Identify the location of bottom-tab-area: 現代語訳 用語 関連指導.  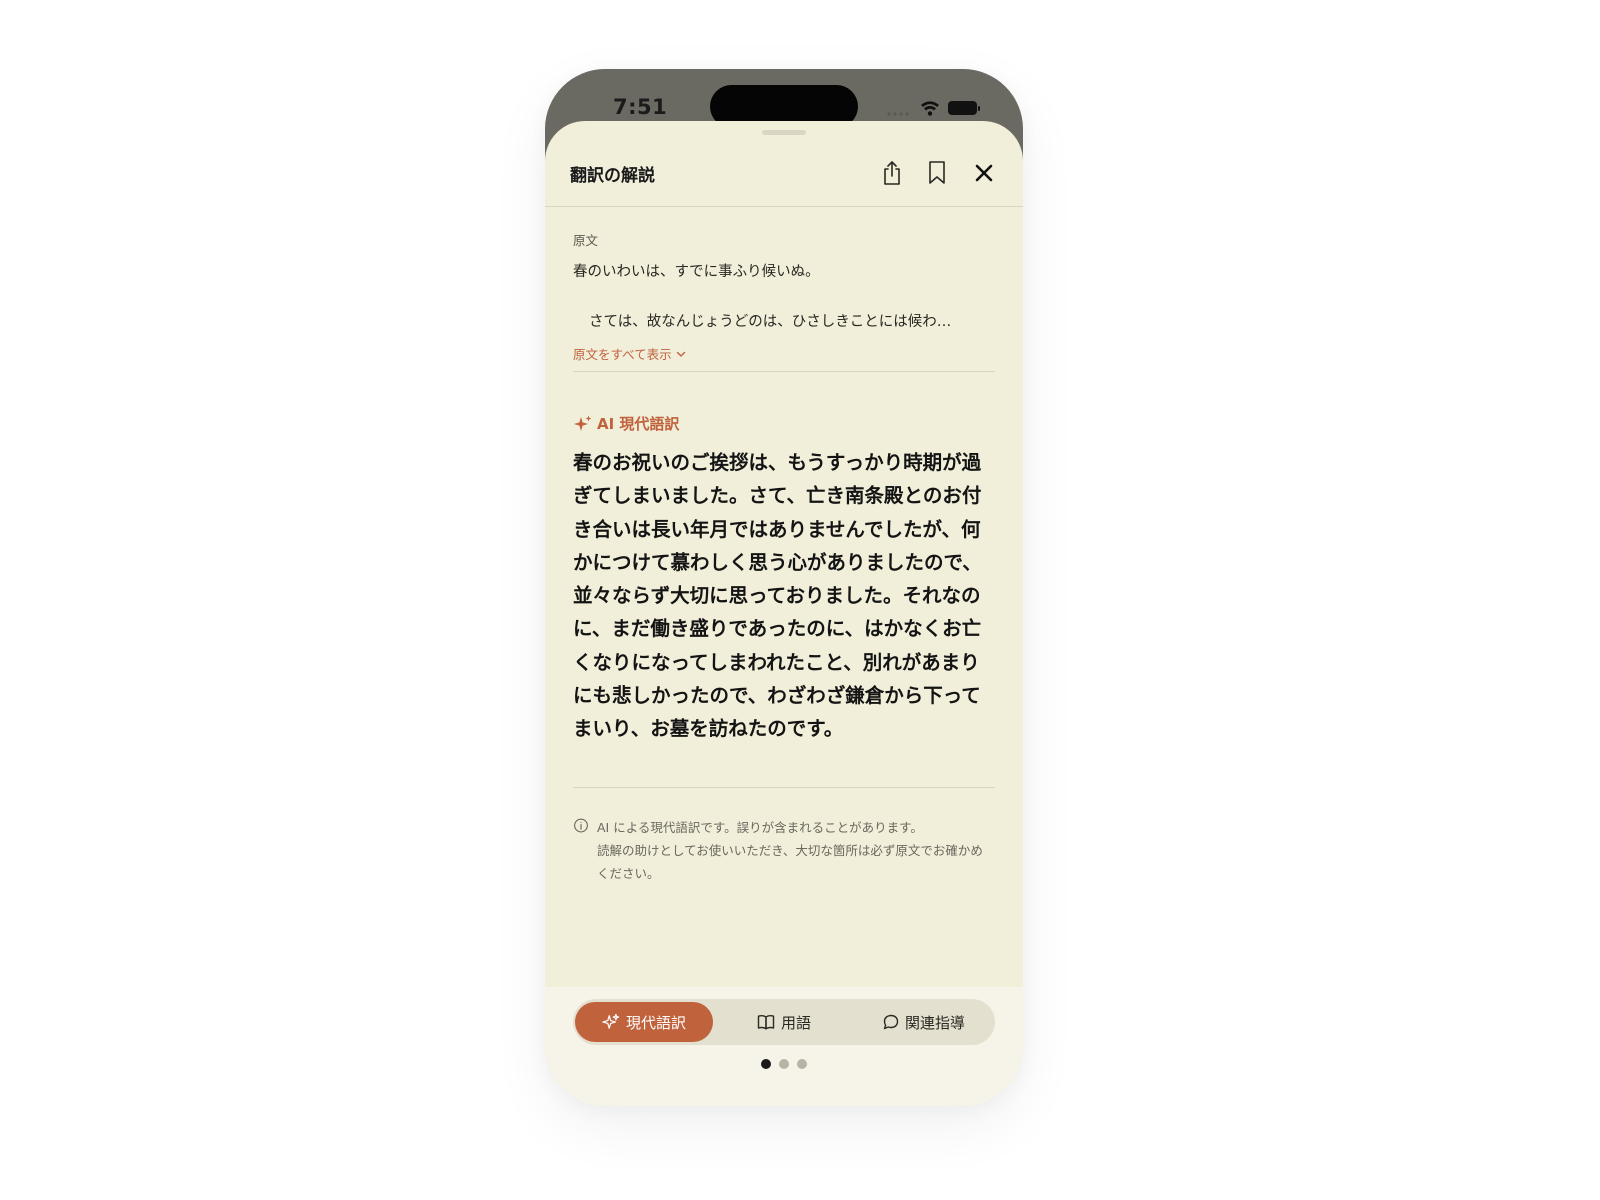
(784, 1046).